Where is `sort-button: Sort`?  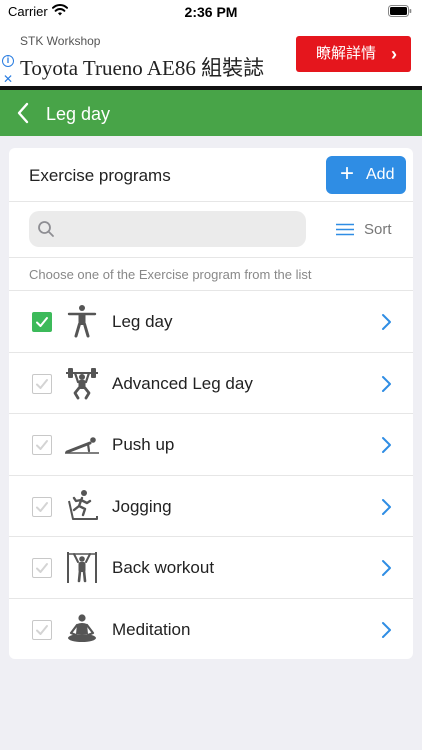 sort-button: Sort is located at coordinates (367, 230).